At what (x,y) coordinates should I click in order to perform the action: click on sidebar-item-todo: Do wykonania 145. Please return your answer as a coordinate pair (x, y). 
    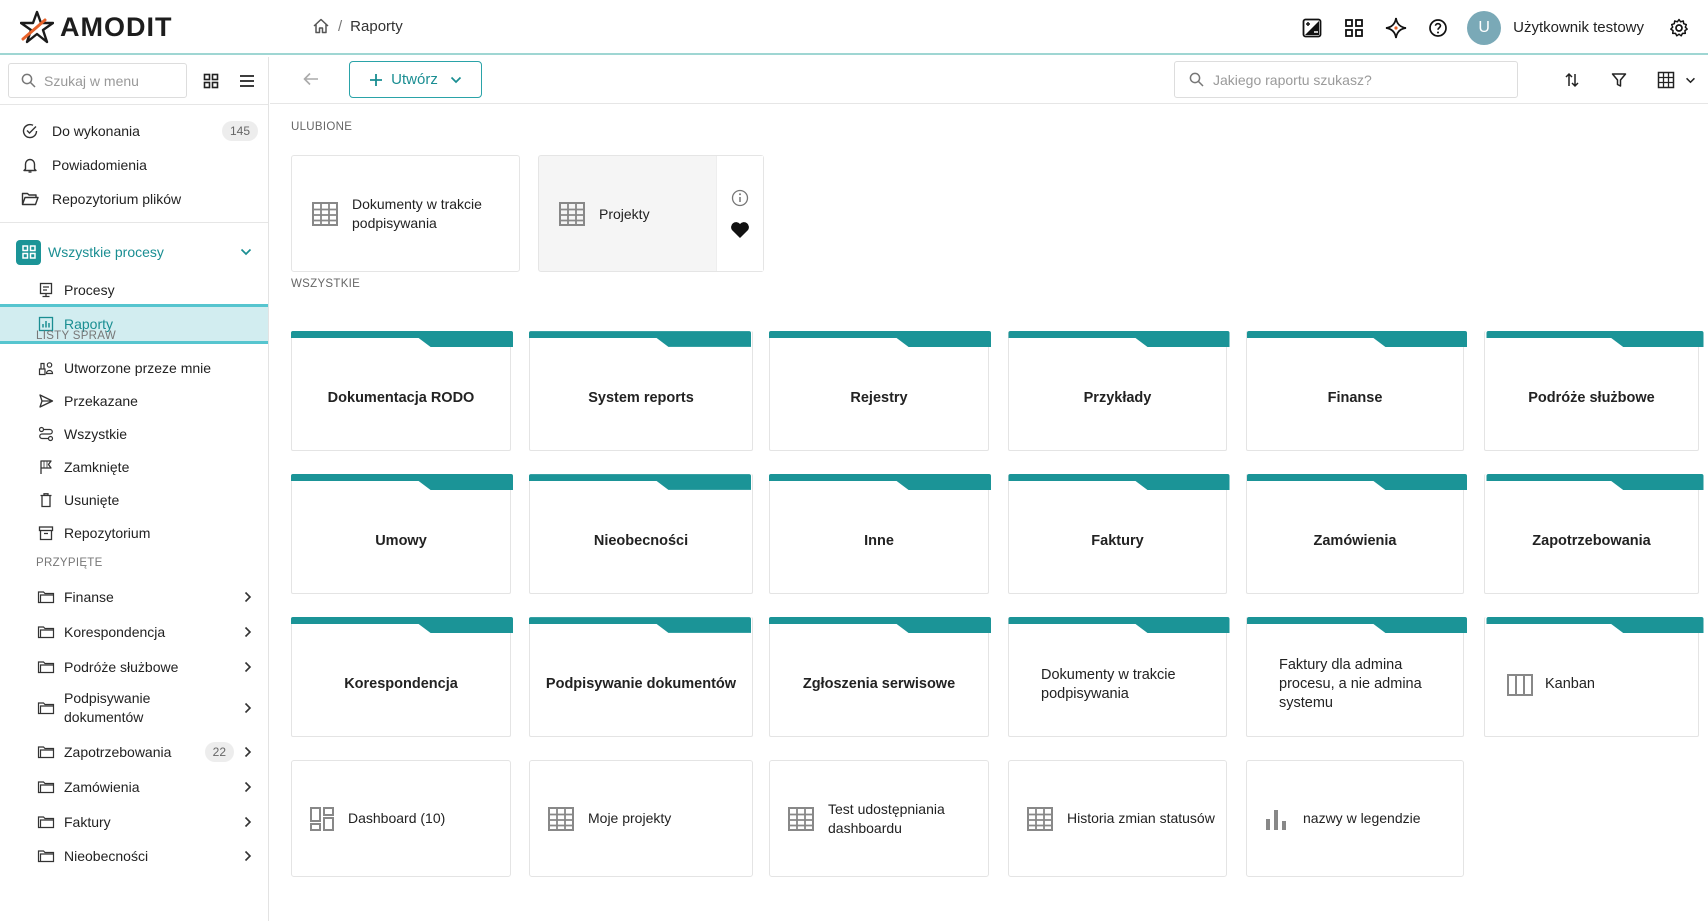
    Looking at the image, I should click on (134, 131).